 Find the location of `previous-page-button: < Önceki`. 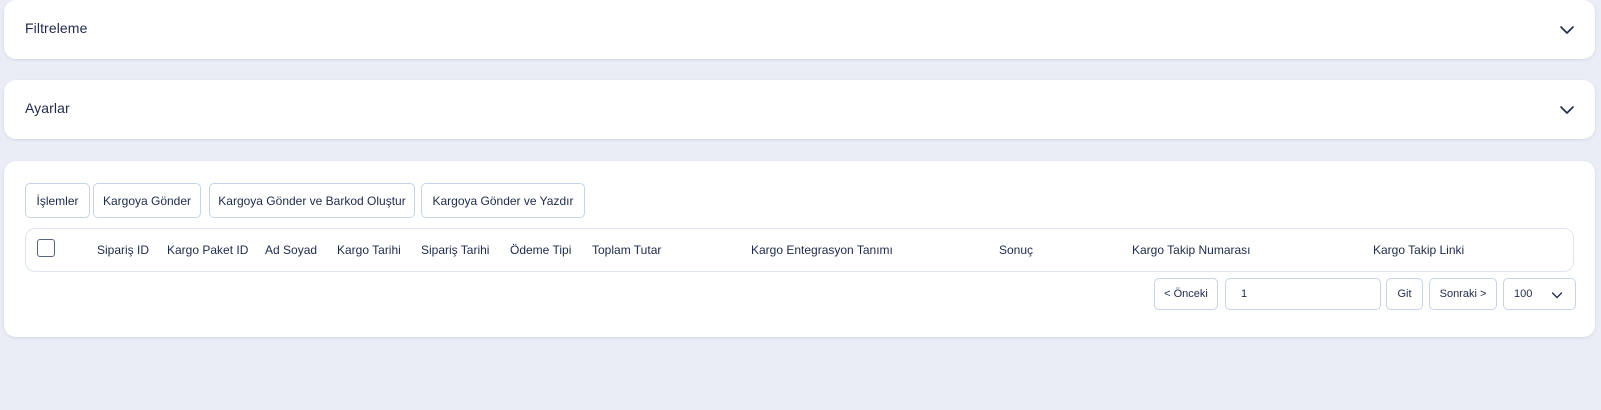

previous-page-button: < Önceki is located at coordinates (1186, 294).